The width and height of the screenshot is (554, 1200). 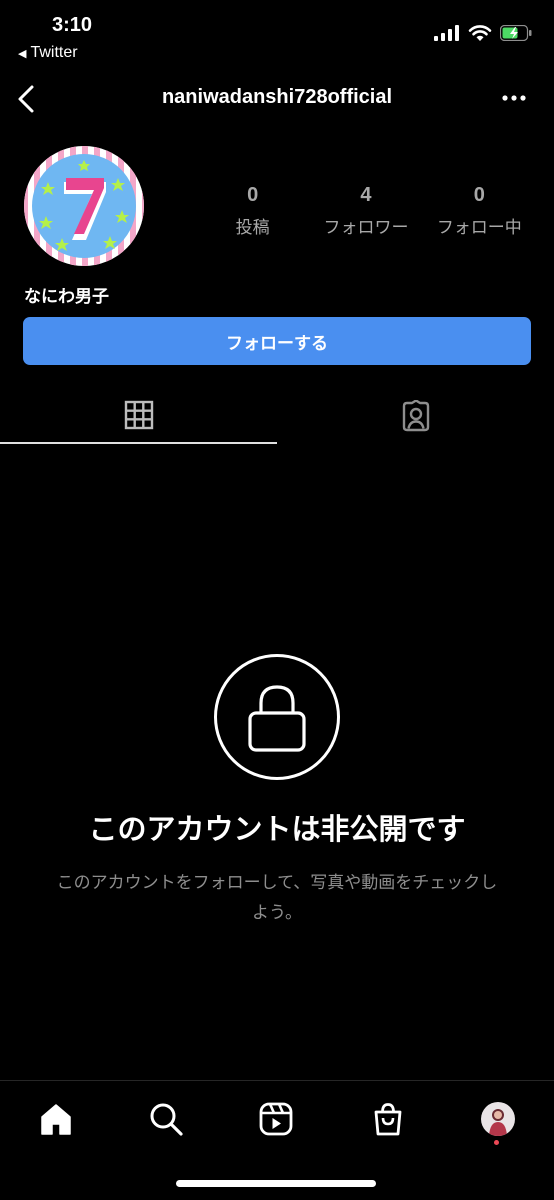 I want to click on grid-icon, so click(x=138, y=415).